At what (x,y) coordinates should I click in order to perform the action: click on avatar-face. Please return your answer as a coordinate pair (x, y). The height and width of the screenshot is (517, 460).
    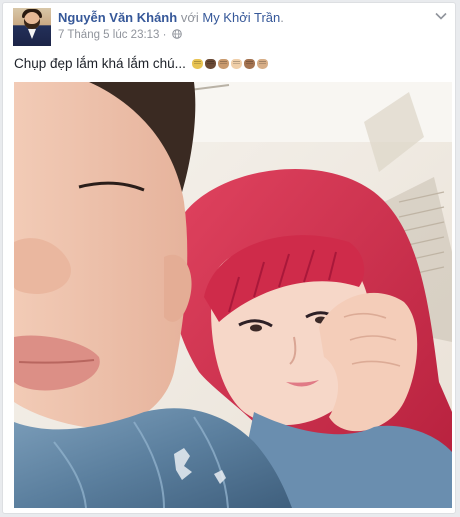
    Looking at the image, I should click on (32, 20).